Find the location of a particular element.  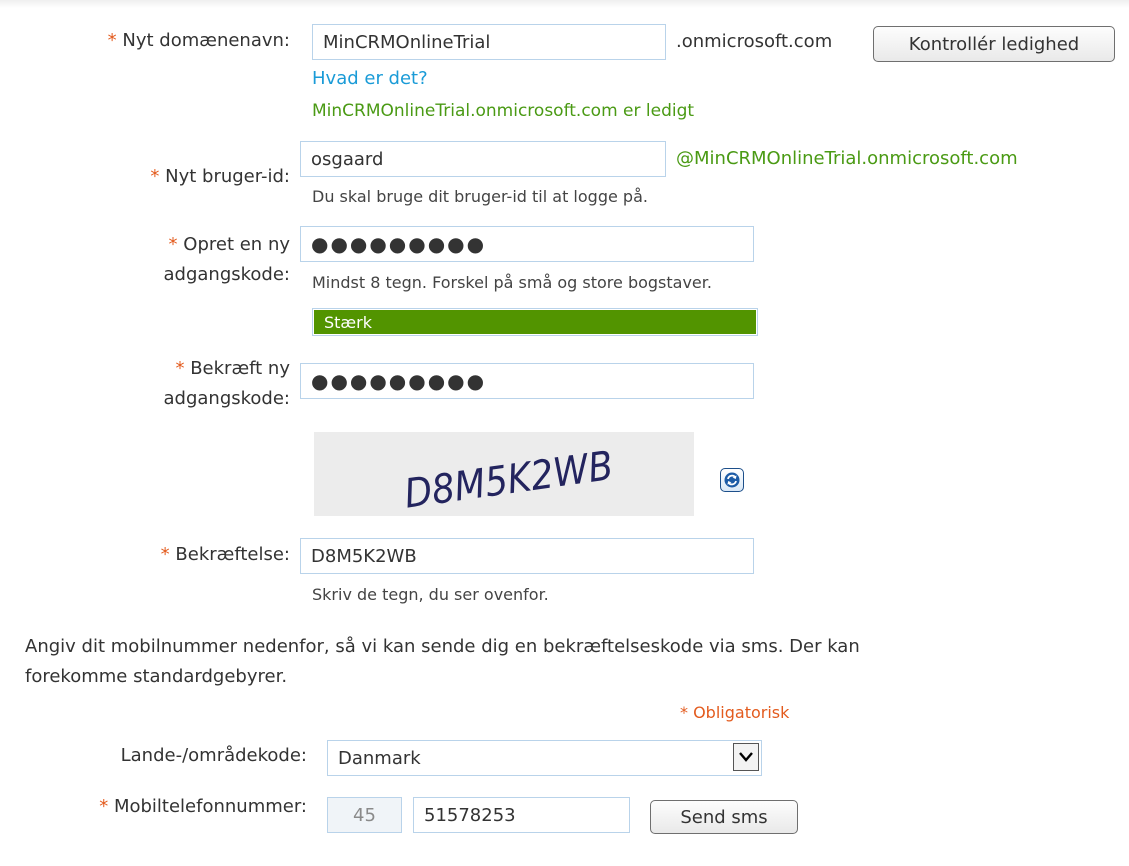

password-label: * Opret en ny adgangskode: is located at coordinates (226, 259).